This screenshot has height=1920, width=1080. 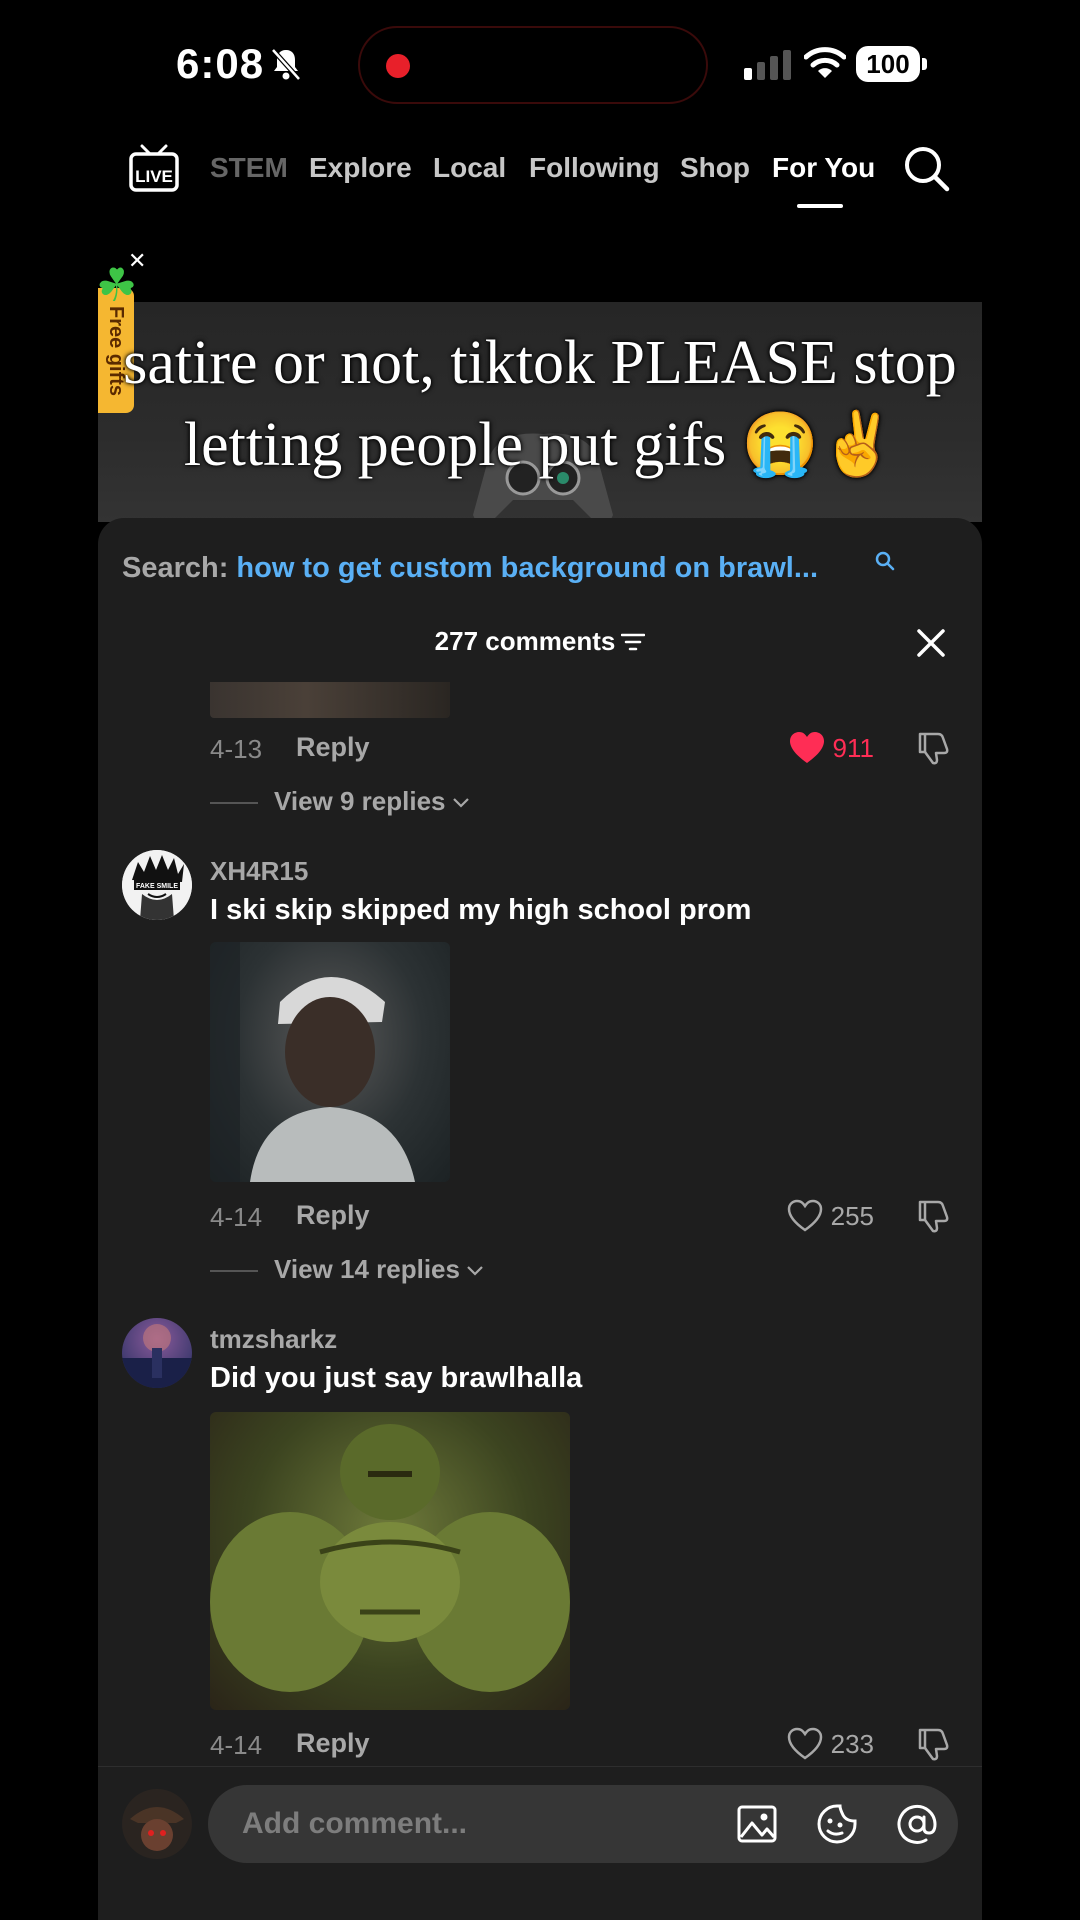 I want to click on live-label: LIVE, so click(x=154, y=176).